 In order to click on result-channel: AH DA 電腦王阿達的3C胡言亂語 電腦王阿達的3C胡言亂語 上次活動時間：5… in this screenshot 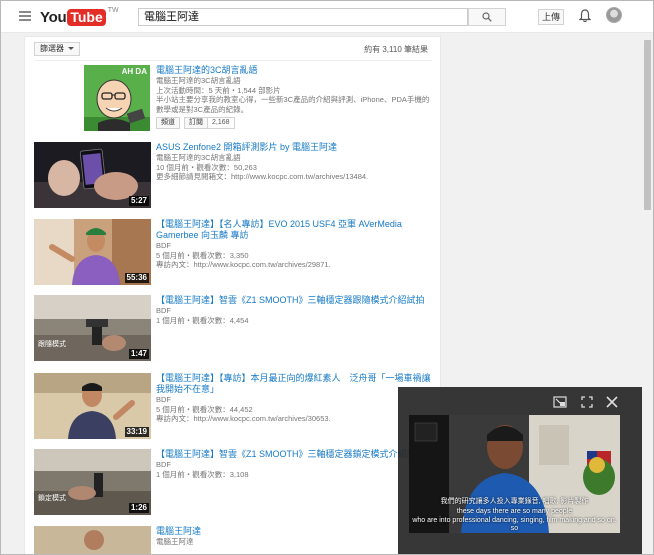, I will do `click(234, 100)`.